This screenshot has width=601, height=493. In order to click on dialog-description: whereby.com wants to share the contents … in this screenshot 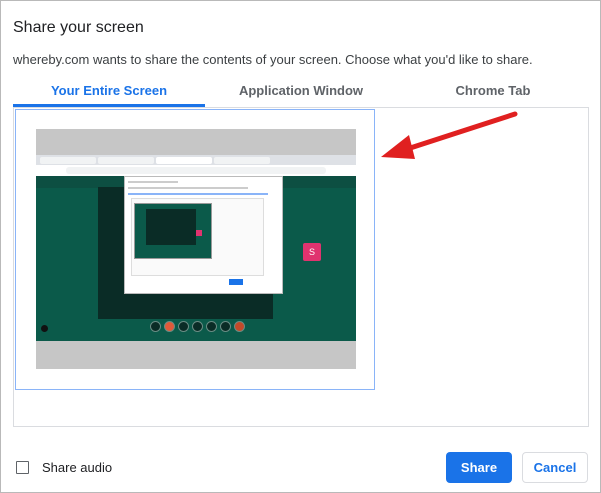, I will do `click(273, 59)`.